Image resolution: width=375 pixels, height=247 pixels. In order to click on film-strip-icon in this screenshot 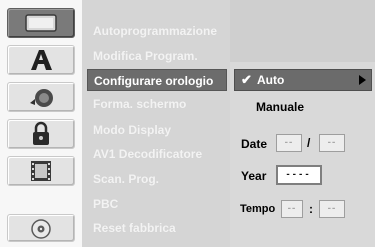, I will do `click(41, 171)`.